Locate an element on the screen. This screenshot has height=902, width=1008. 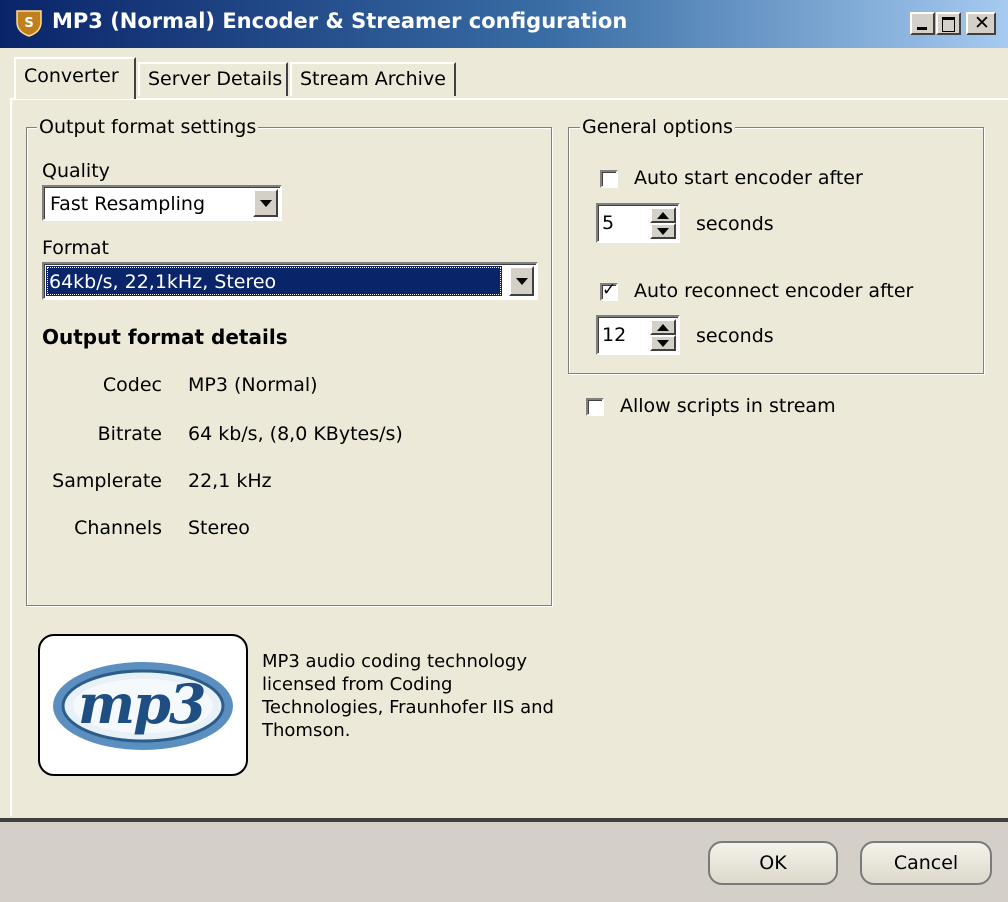
ok-button: OK is located at coordinates (773, 863).